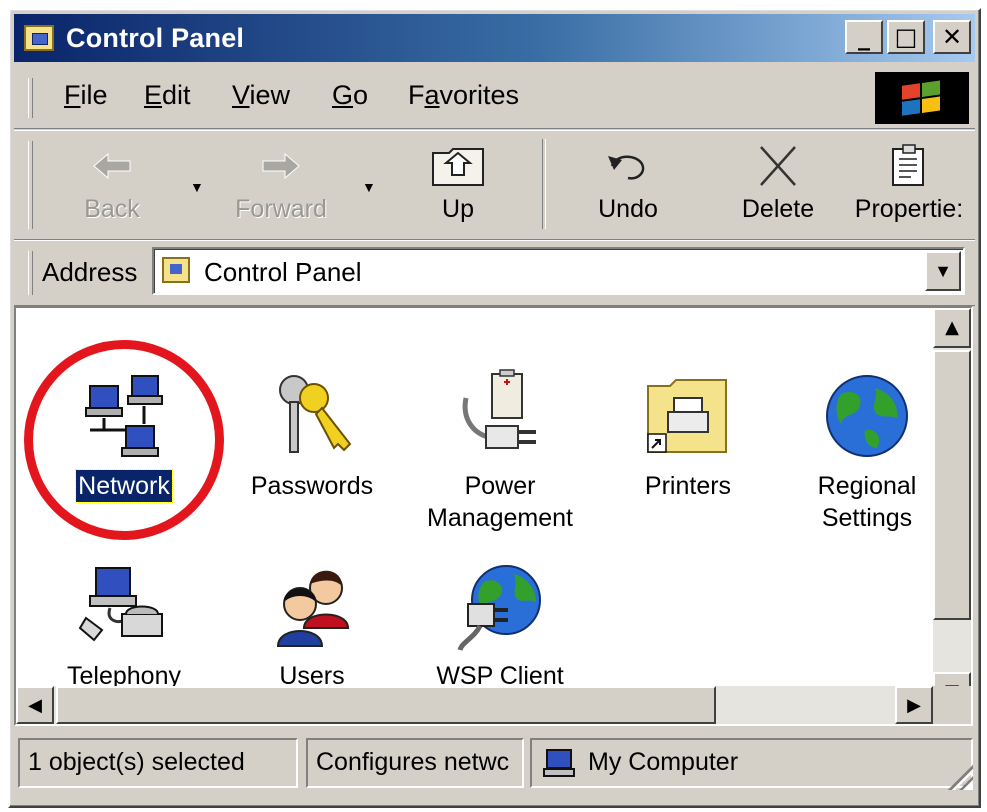 This screenshot has width=987, height=812. Describe the element at coordinates (197, 187) in the screenshot. I see `back-dropdown-icon: ▼` at that location.